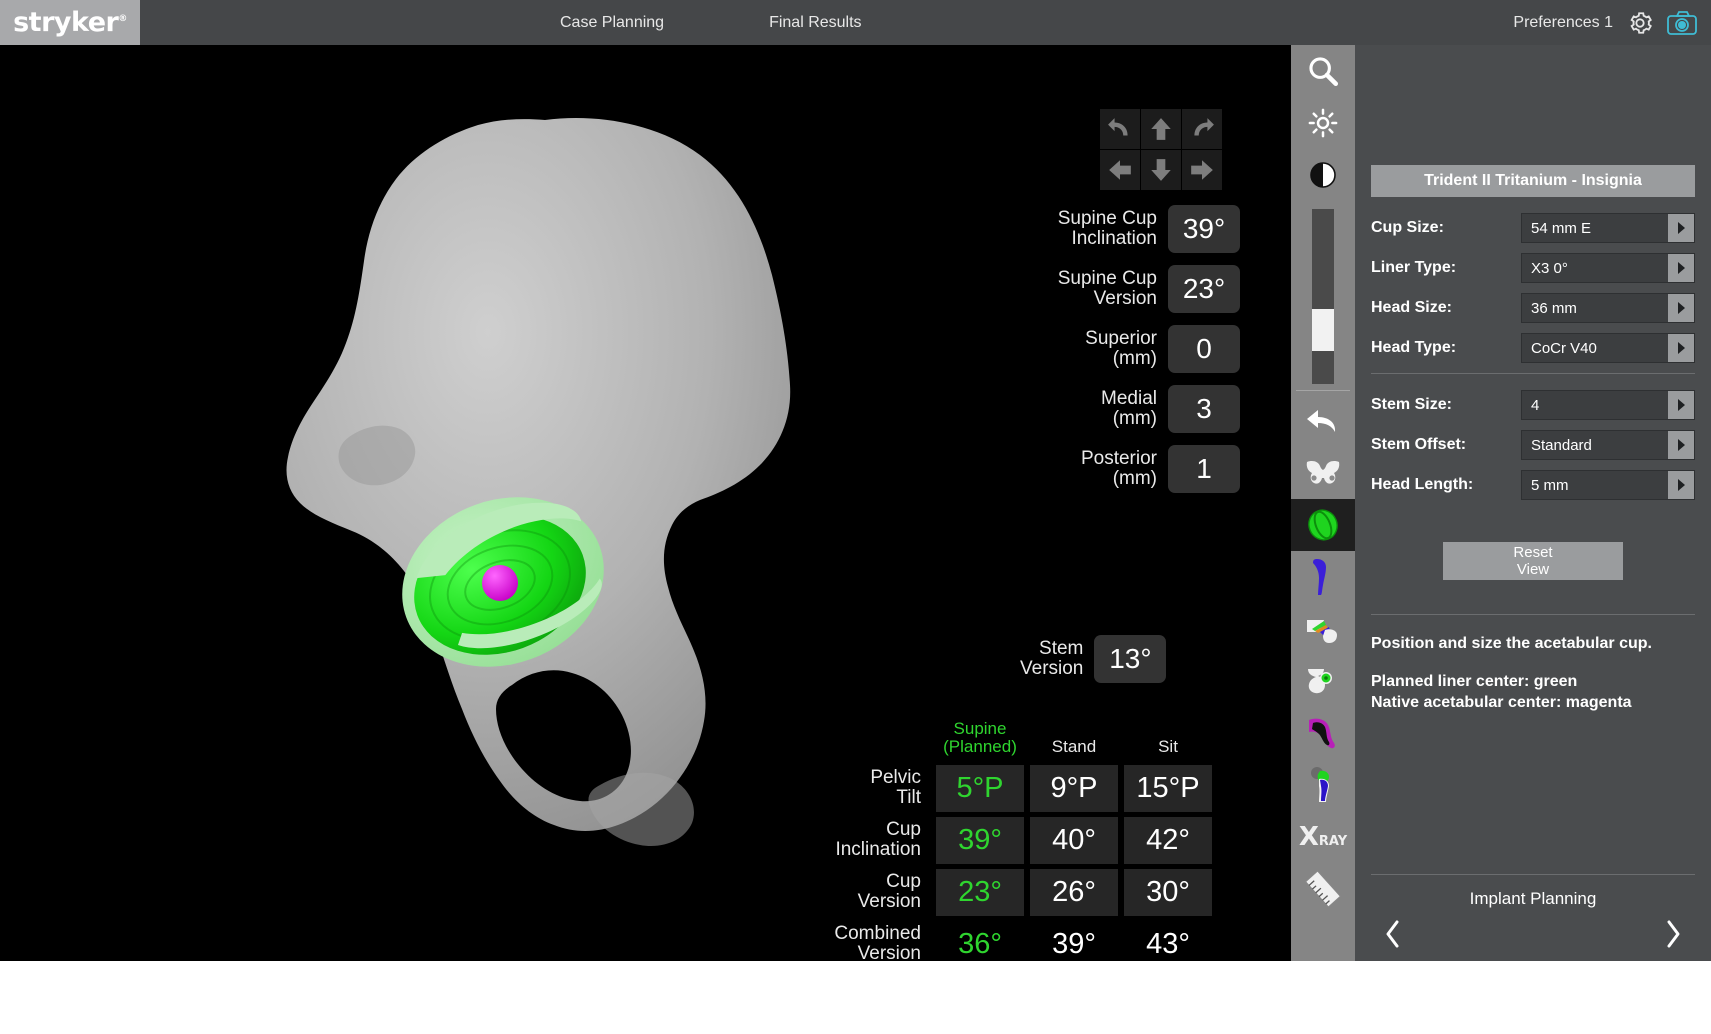 The width and height of the screenshot is (1711, 1034). Describe the element at coordinates (1120, 170) in the screenshot. I see `arrow-left-icon` at that location.